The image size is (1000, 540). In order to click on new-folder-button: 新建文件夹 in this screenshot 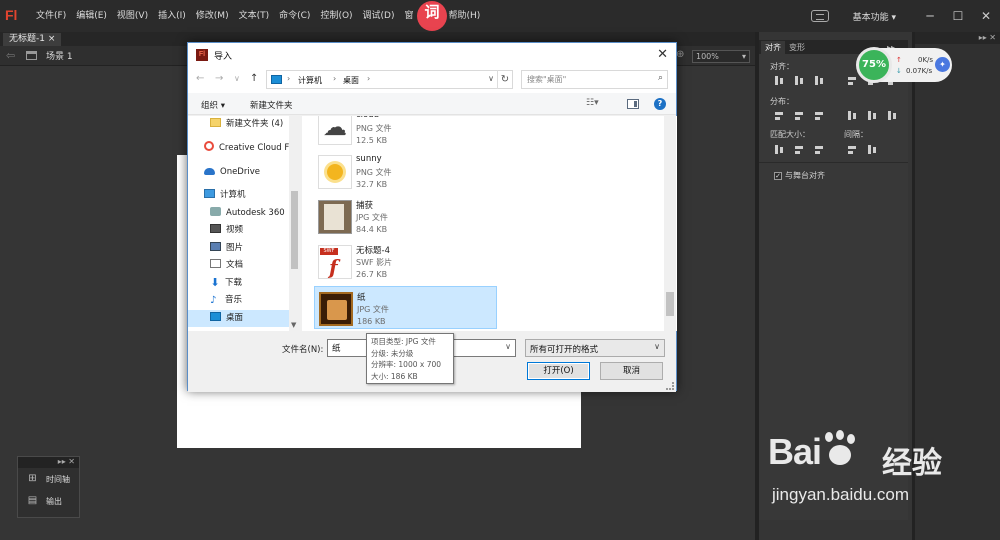, I will do `click(271, 105)`.